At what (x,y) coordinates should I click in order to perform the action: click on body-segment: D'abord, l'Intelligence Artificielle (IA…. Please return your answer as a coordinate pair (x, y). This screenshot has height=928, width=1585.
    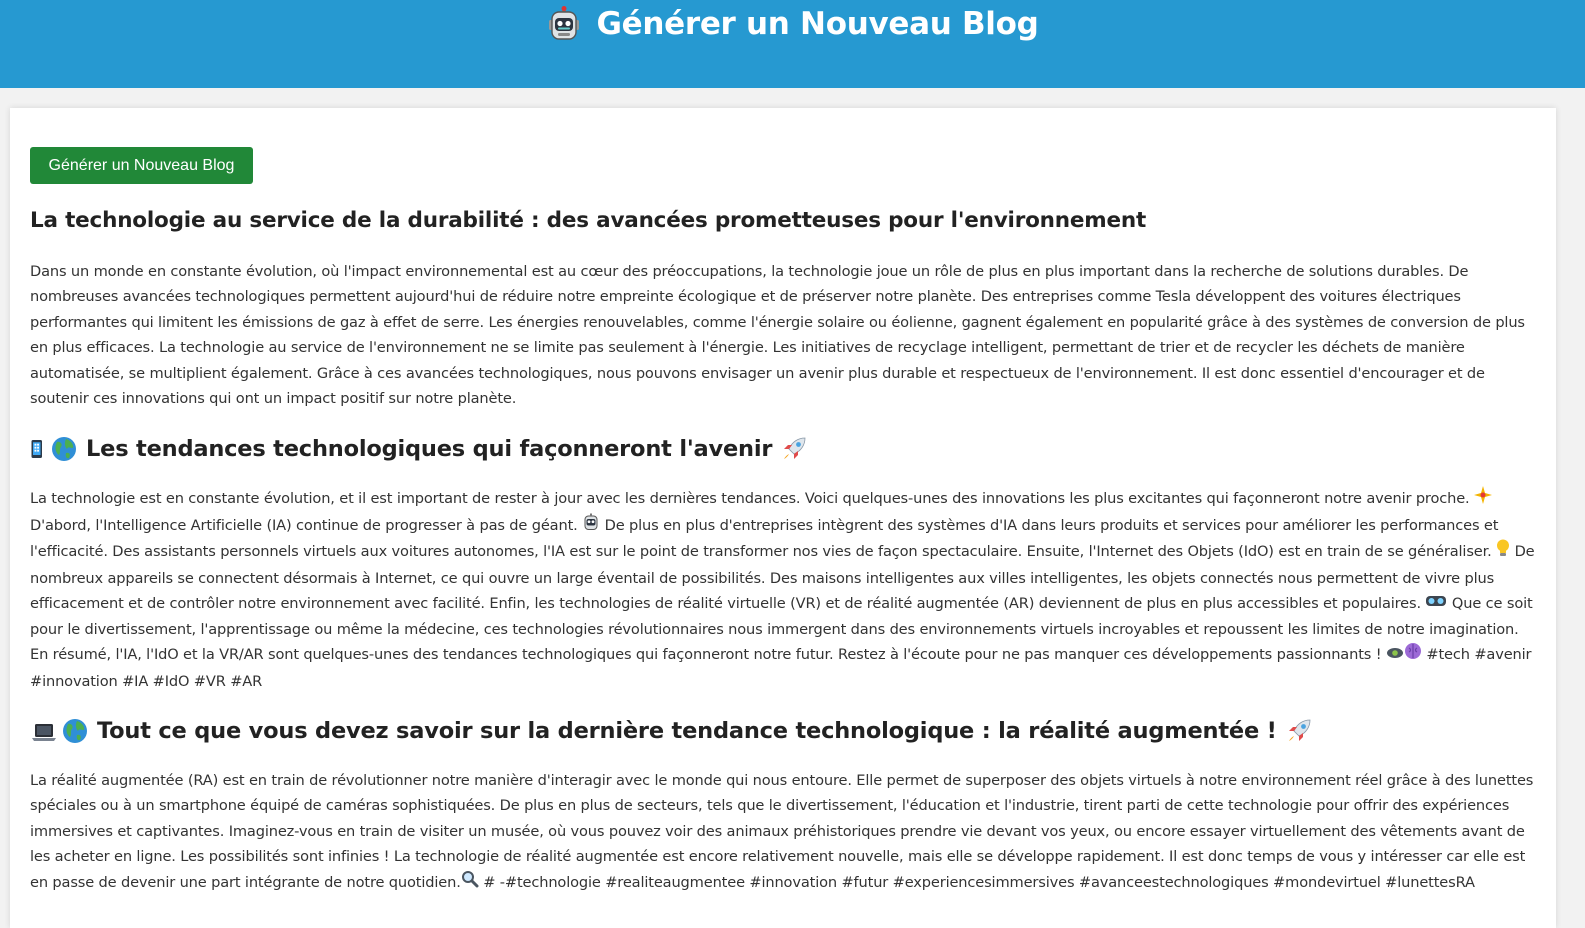
    Looking at the image, I should click on (306, 526).